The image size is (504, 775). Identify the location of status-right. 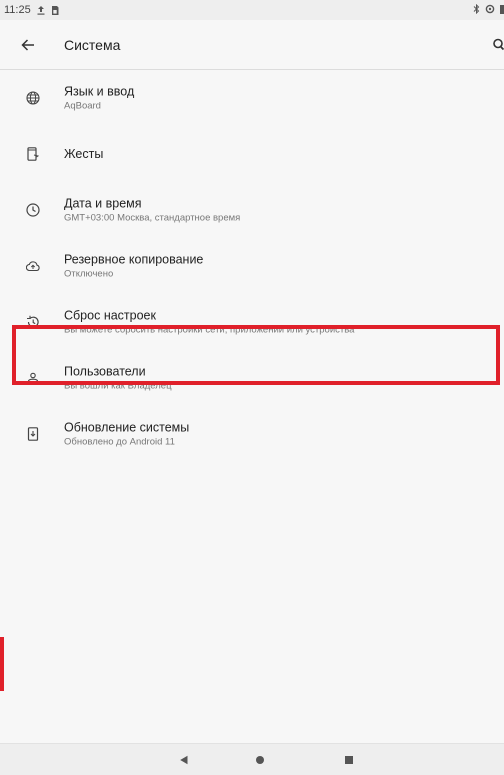
(488, 10).